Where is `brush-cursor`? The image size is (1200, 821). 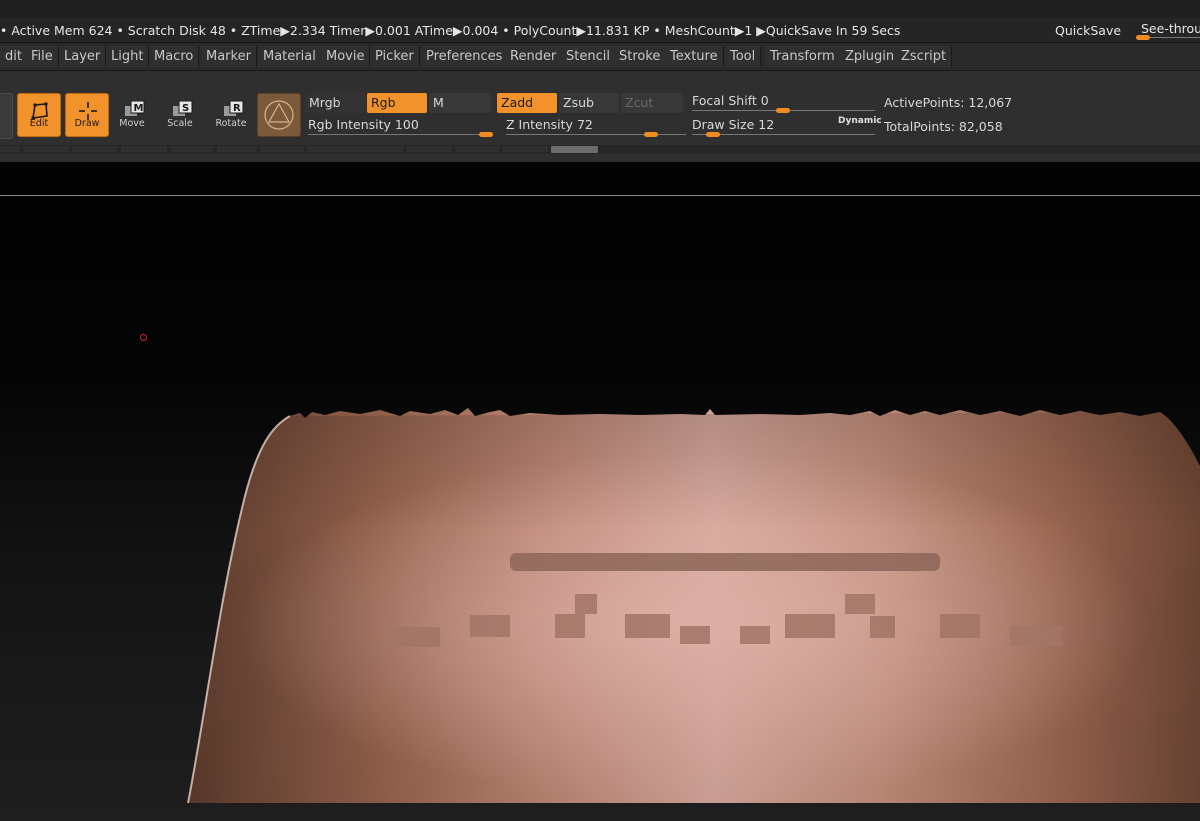
brush-cursor is located at coordinates (143, 337).